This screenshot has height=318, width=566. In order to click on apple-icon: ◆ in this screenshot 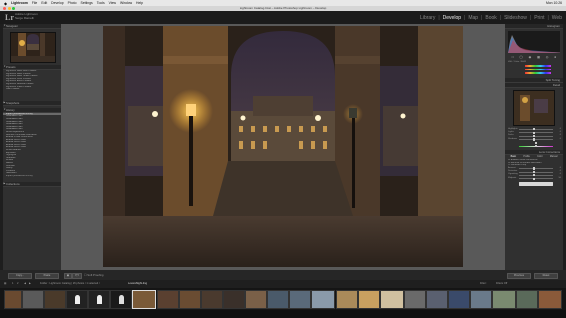, I will do `click(5, 3)`.